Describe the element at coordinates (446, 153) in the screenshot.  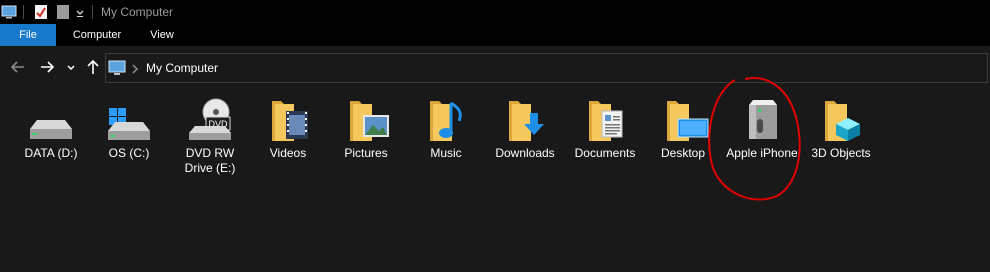
I see `item-label: Music` at that location.